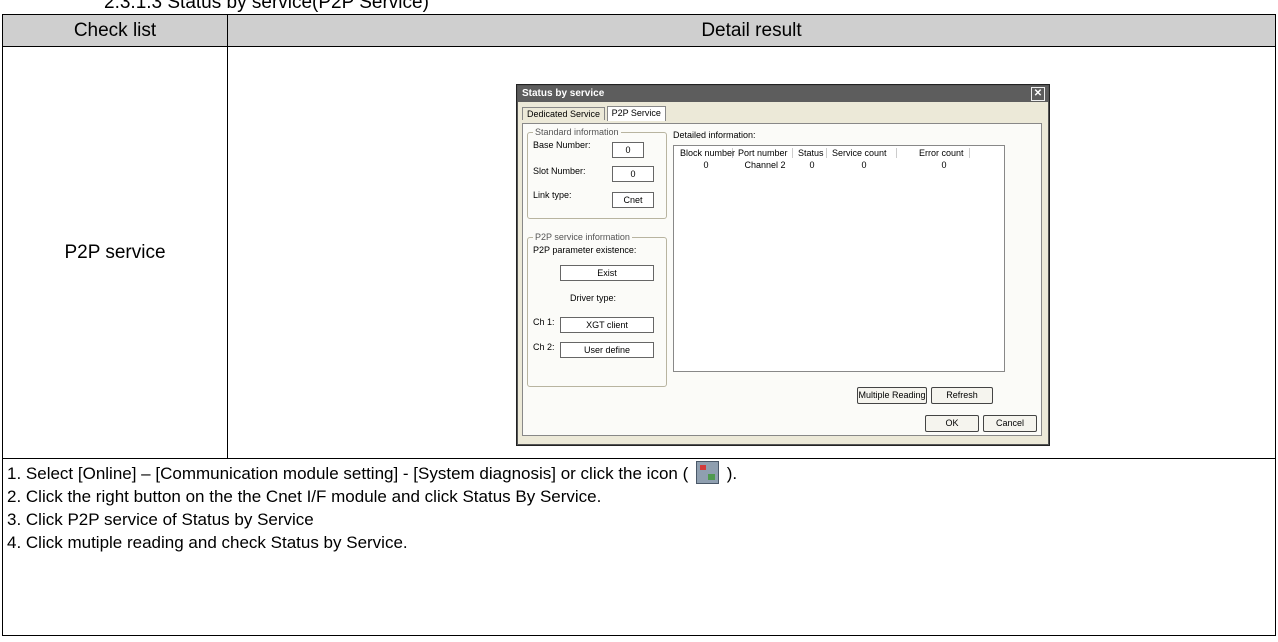  I want to click on tab-p2p-service: P2P Service, so click(636, 113).